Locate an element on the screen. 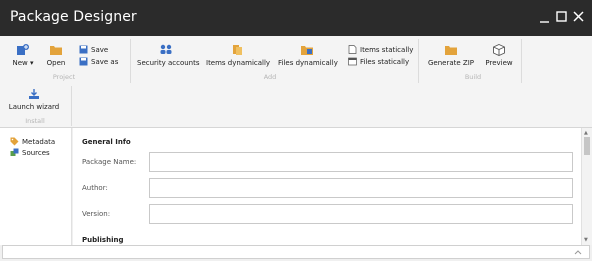 The height and width of the screenshot is (261, 592). group-project-label: Project is located at coordinates (64, 77).